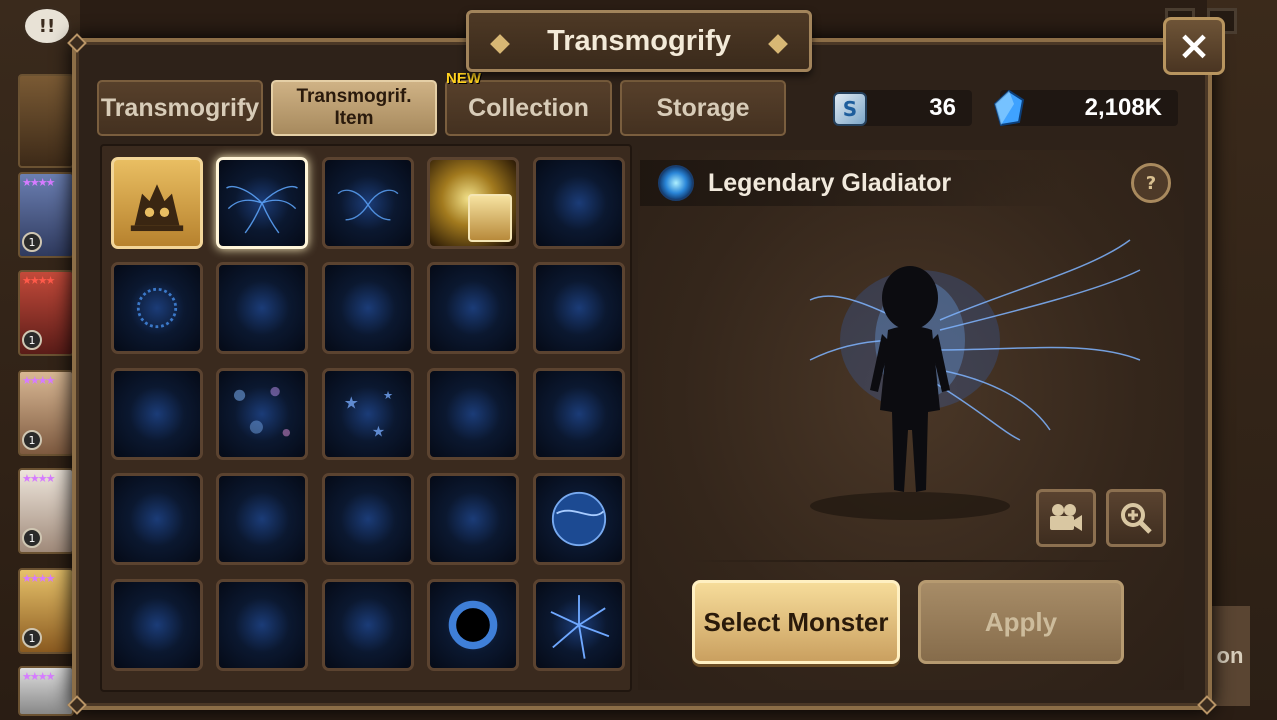 This screenshot has height=720, width=1277. I want to click on tab-collection: Collection, so click(528, 108).